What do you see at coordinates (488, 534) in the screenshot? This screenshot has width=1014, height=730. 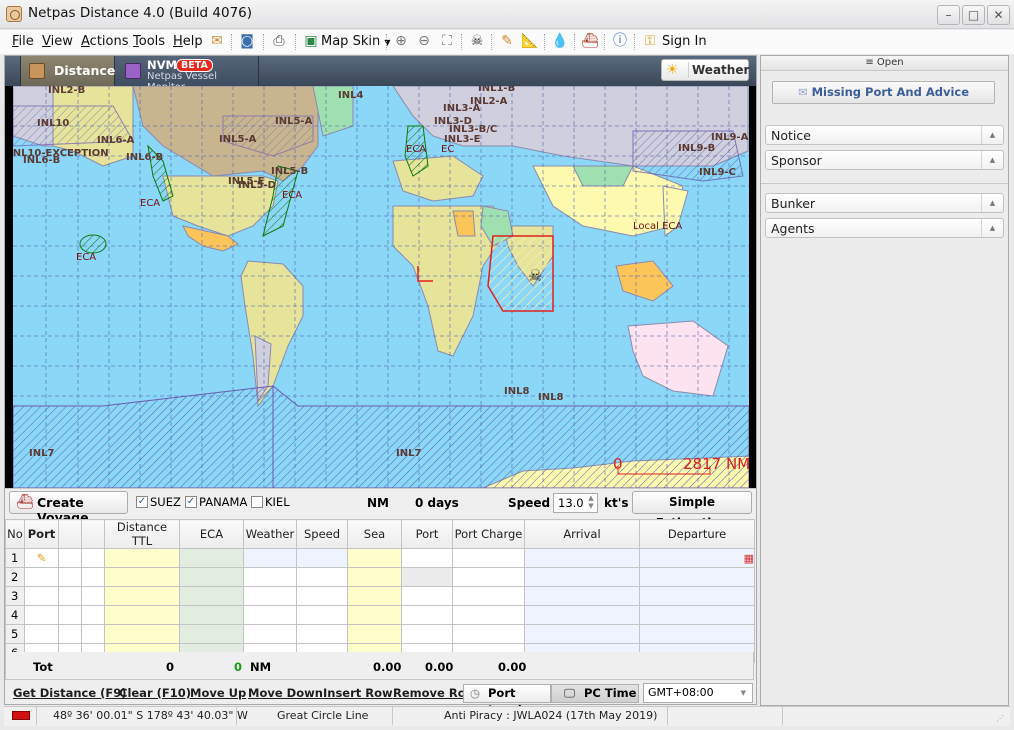 I see `col-port-charge: Port Charge` at bounding box center [488, 534].